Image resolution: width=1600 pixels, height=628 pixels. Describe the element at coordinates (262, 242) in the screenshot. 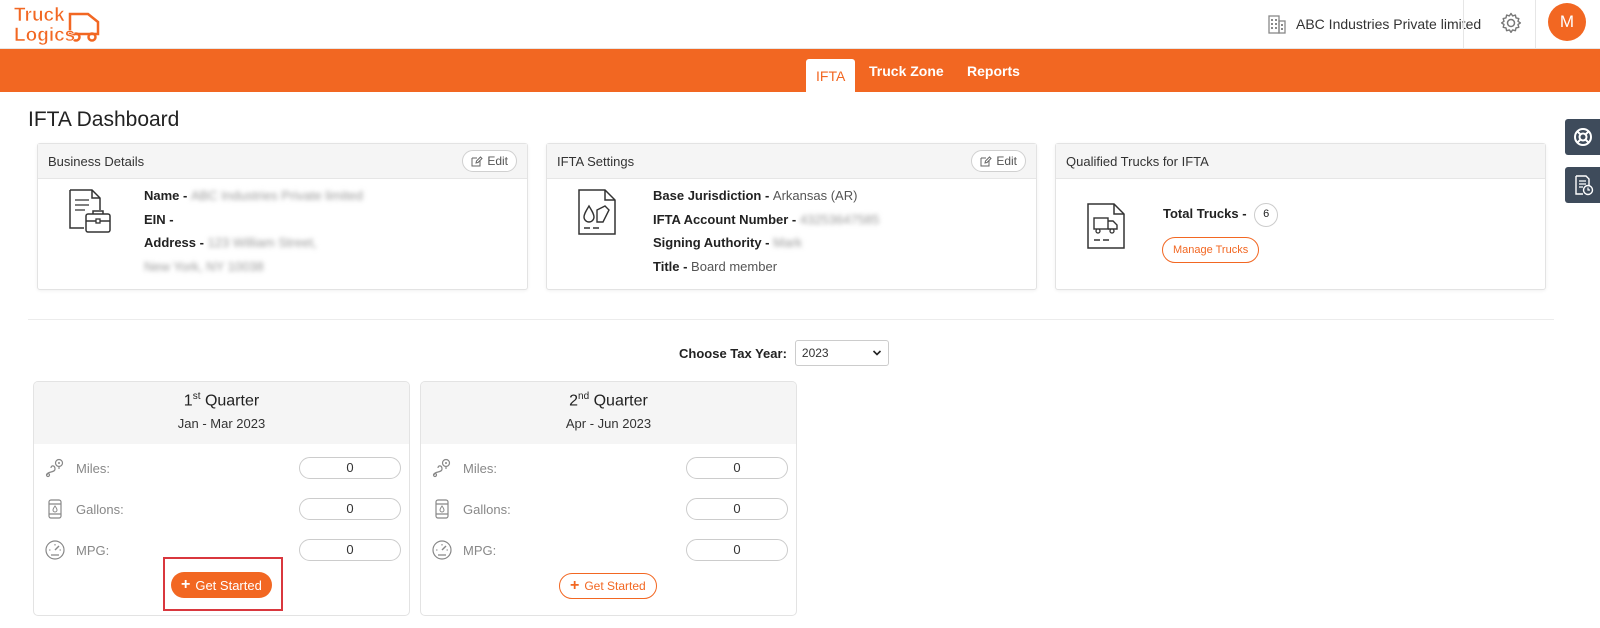

I see `address-line1: 123 William Street,` at that location.